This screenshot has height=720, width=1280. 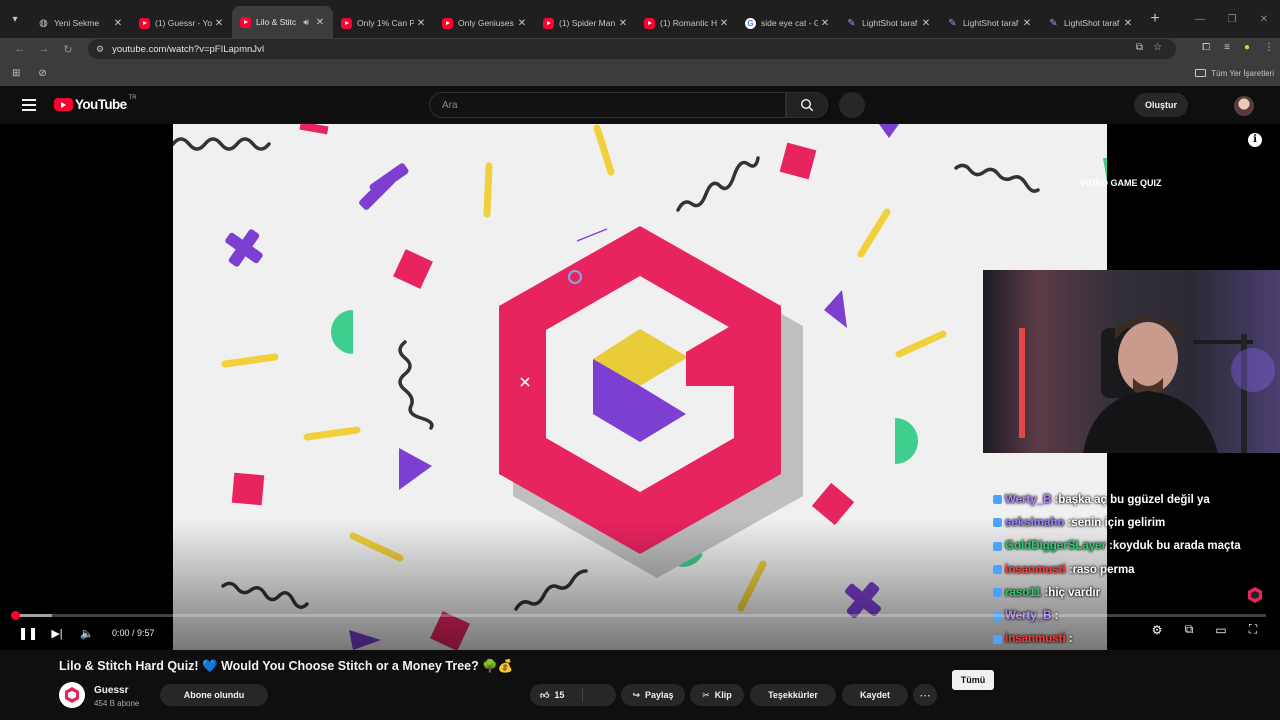 I want to click on channel-name: Guessr, so click(x=111, y=690).